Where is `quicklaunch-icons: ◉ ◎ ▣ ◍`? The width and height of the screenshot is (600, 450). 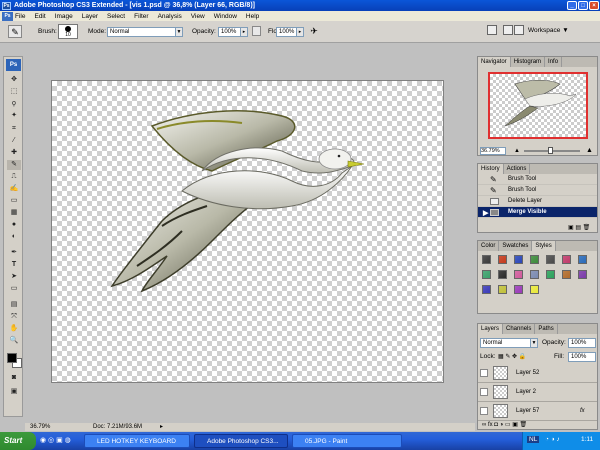 quicklaunch-icons: ◉ ◎ ▣ ◍ is located at coordinates (55, 440).